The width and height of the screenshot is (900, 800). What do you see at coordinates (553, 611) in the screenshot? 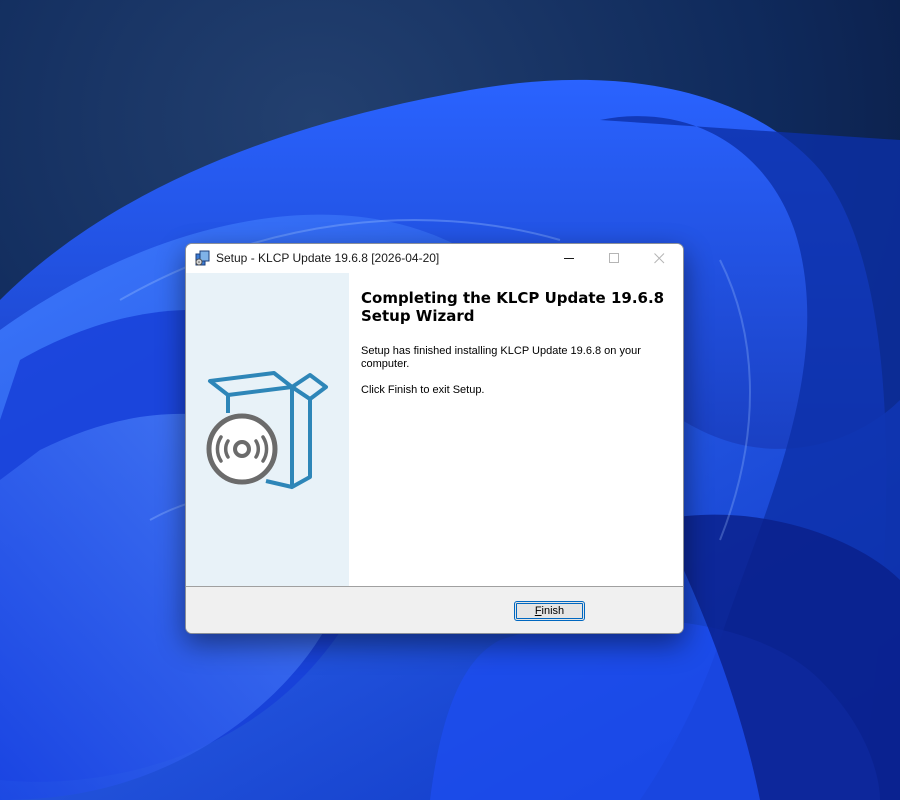
I see `finish-label-rest: inish` at bounding box center [553, 611].